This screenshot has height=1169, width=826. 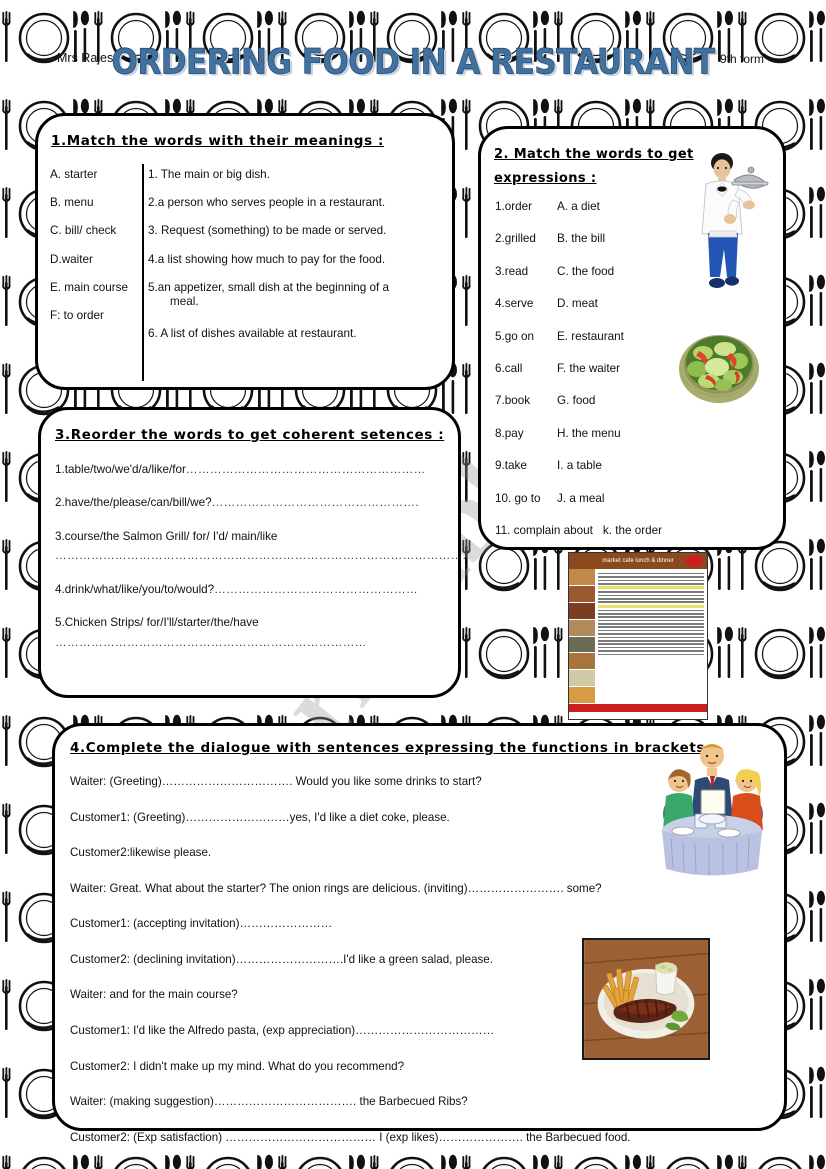 I want to click on pair-right: D. meat, so click(x=577, y=304).